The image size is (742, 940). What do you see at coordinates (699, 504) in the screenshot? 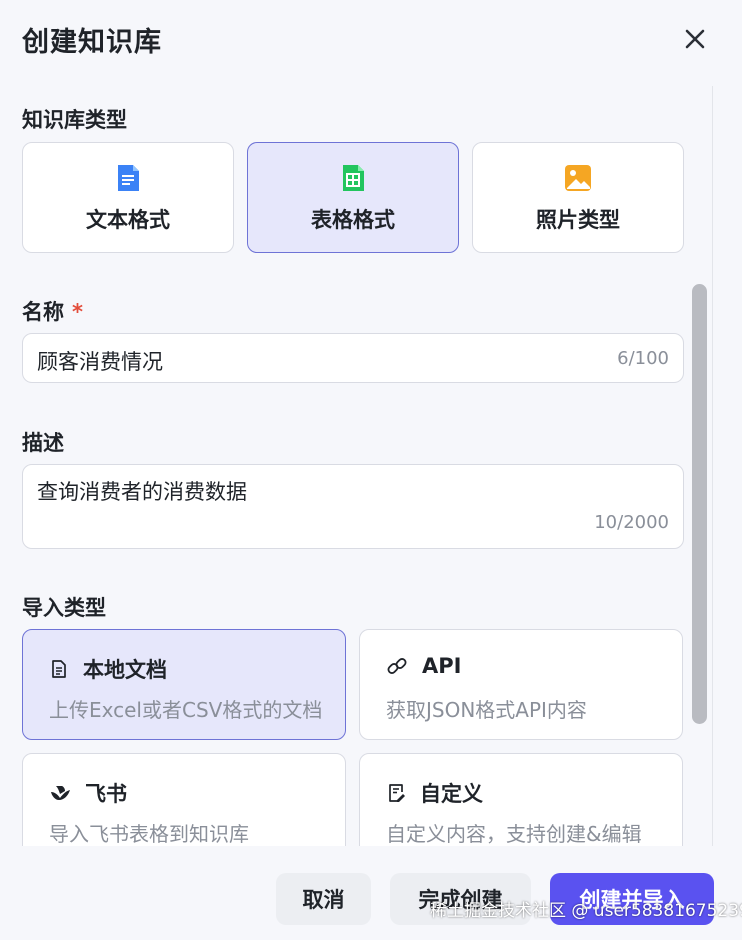
I see `scrollbar-thumb` at bounding box center [699, 504].